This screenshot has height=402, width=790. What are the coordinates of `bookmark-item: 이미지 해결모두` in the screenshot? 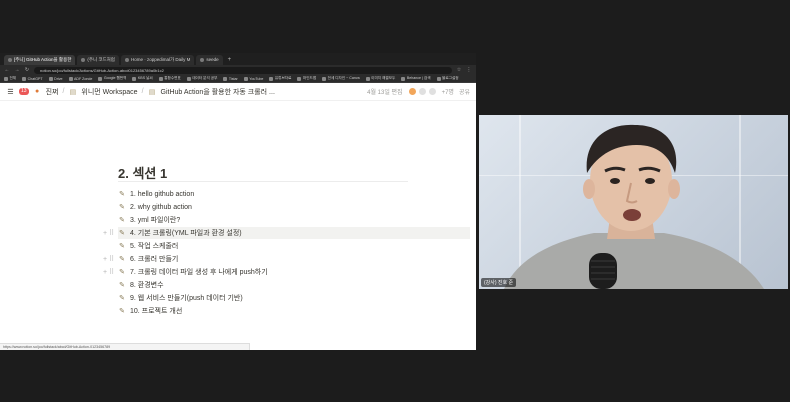 It's located at (380, 78).